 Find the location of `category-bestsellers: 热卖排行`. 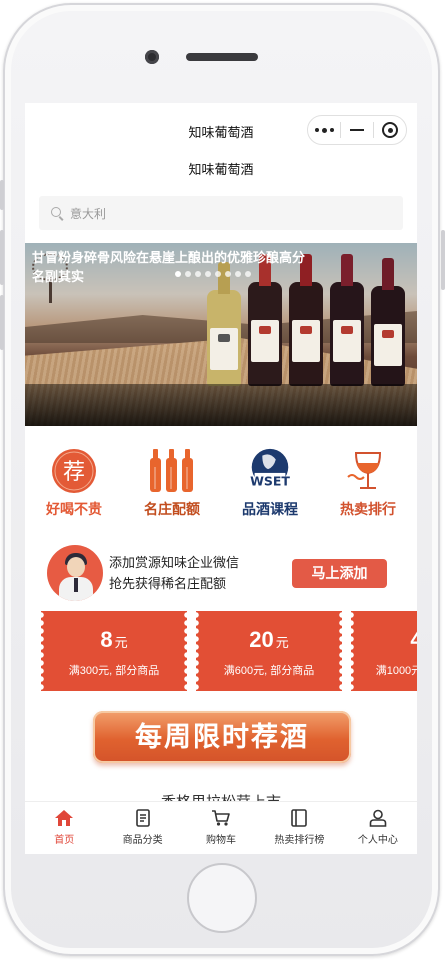

category-bestsellers: 热卖排行 is located at coordinates (368, 486).